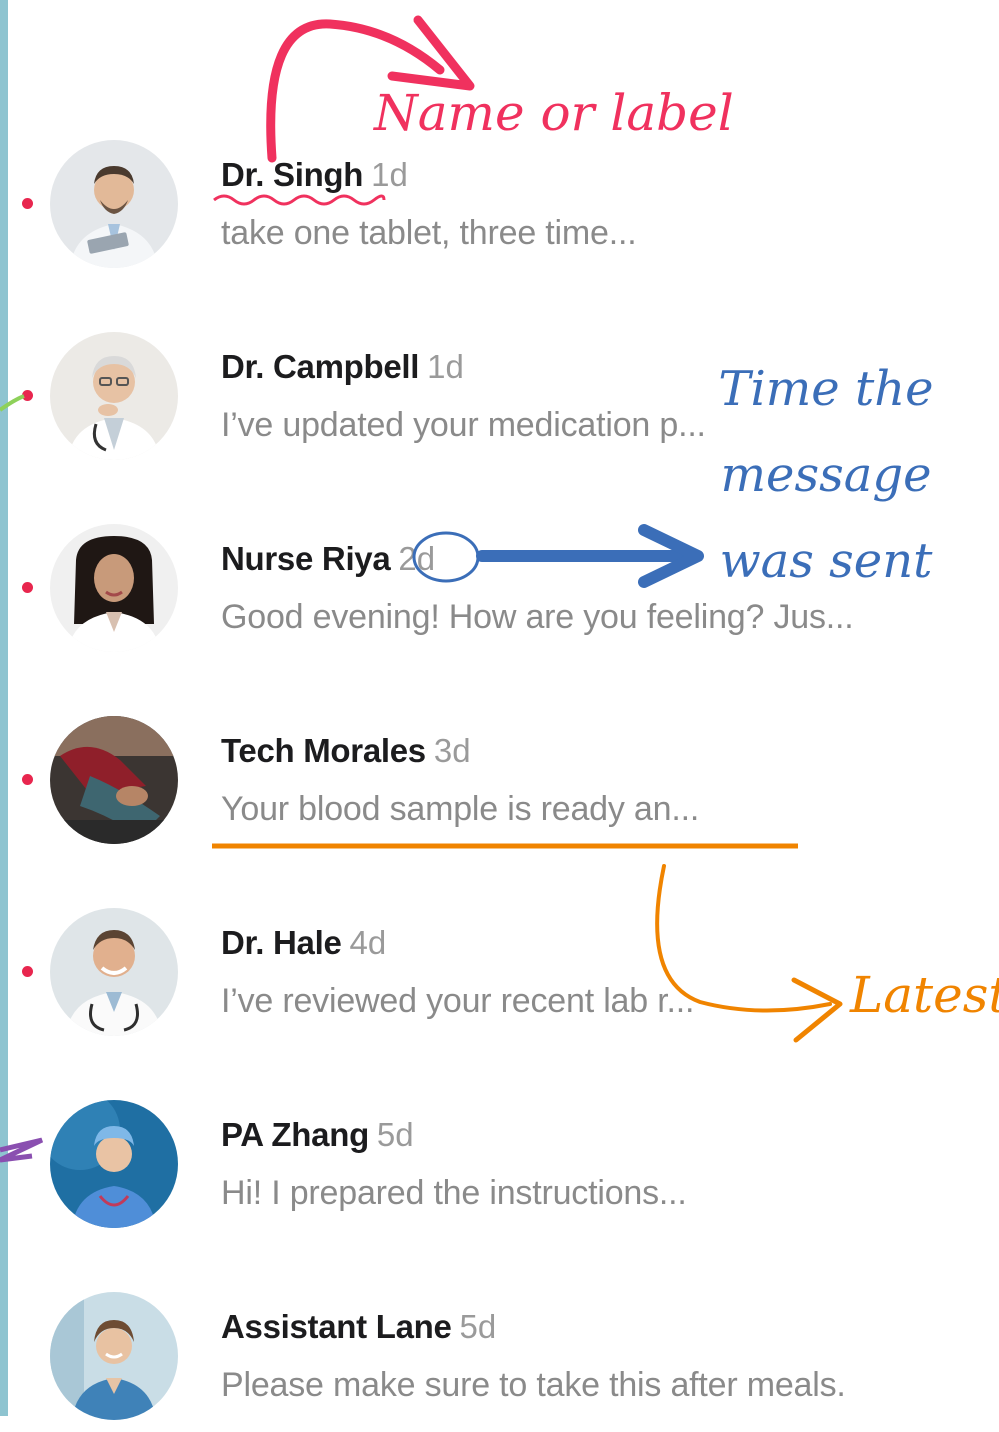 Image resolution: width=999 pixels, height=1432 pixels. I want to click on contact-name: Dr. Singh, so click(292, 174).